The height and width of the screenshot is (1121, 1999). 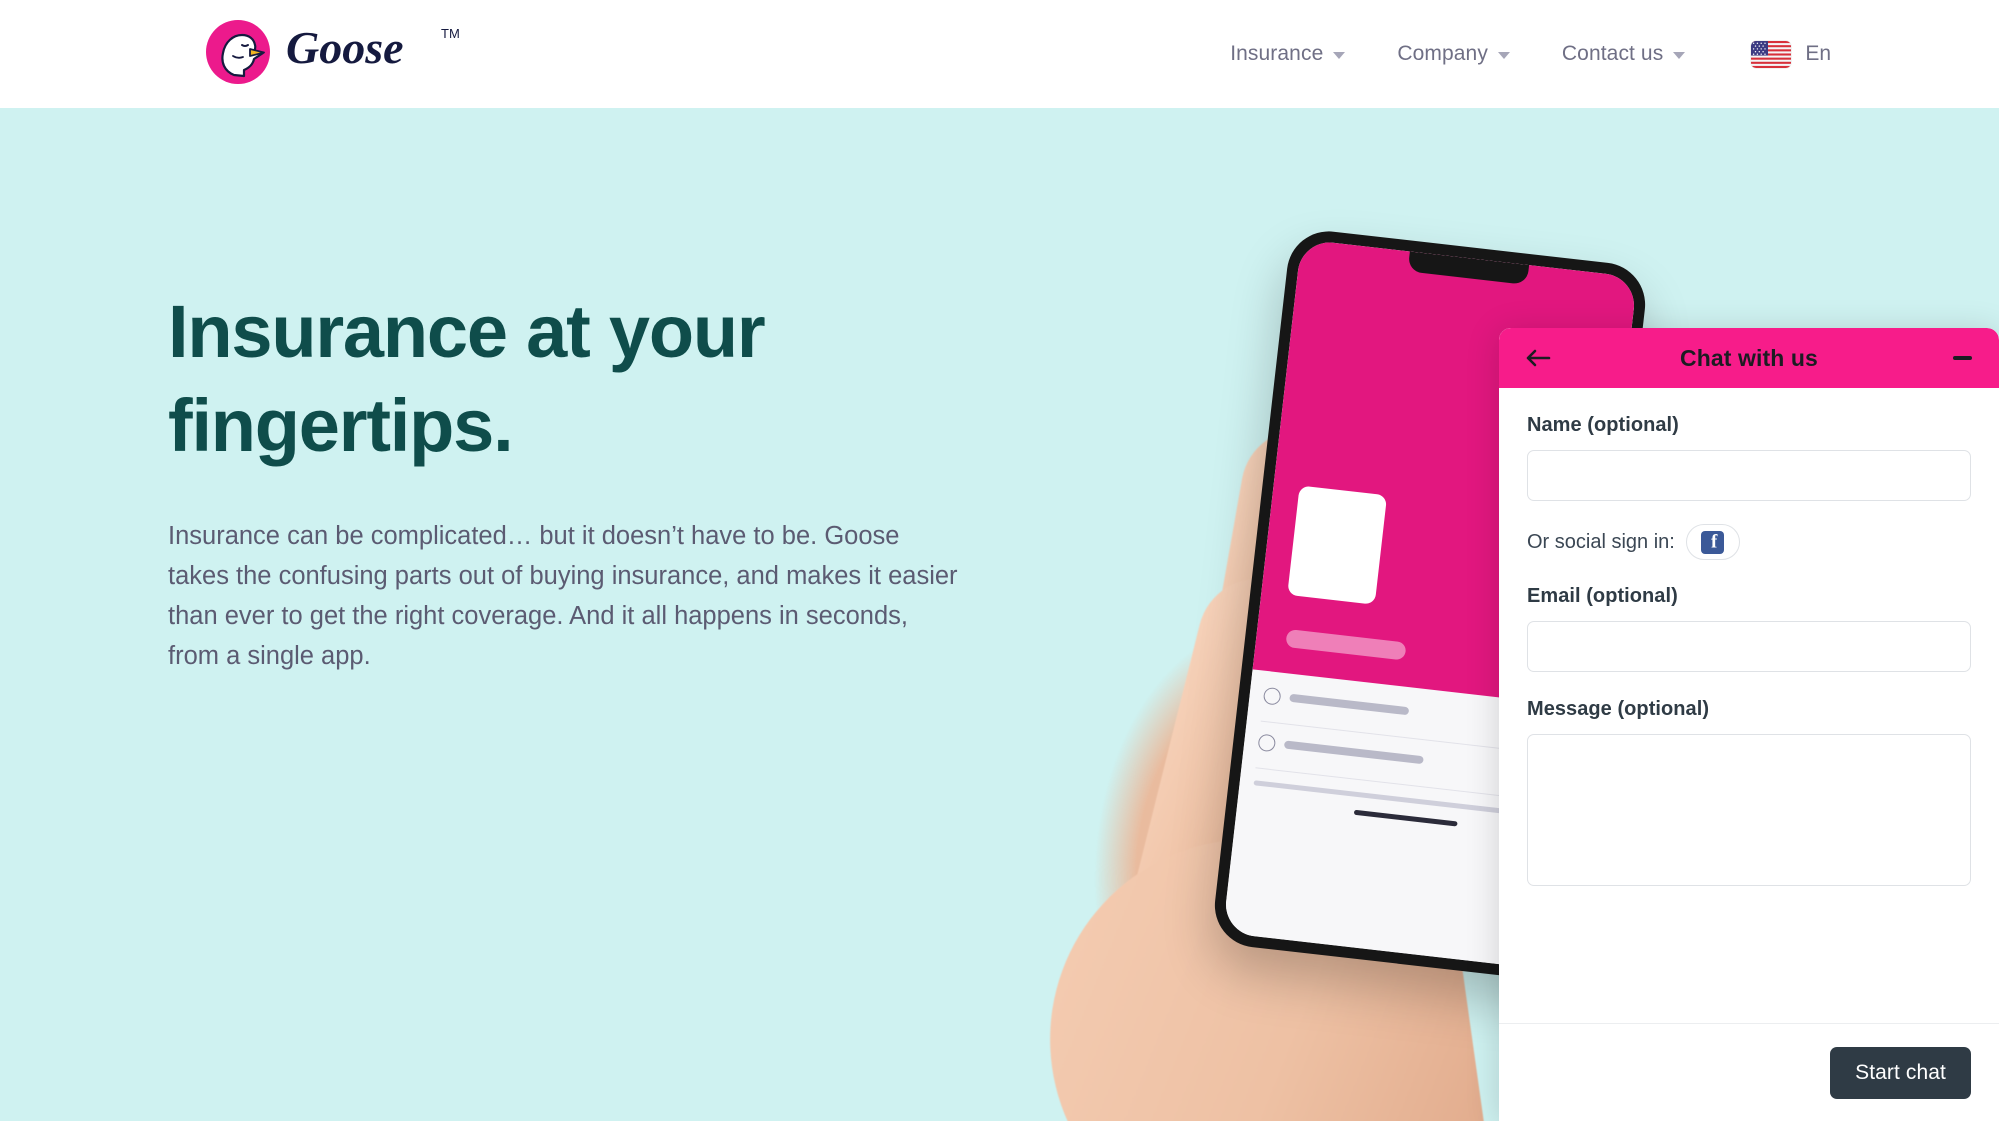 What do you see at coordinates (1612, 53) in the screenshot?
I see `nav-label-contact-us: Contact us` at bounding box center [1612, 53].